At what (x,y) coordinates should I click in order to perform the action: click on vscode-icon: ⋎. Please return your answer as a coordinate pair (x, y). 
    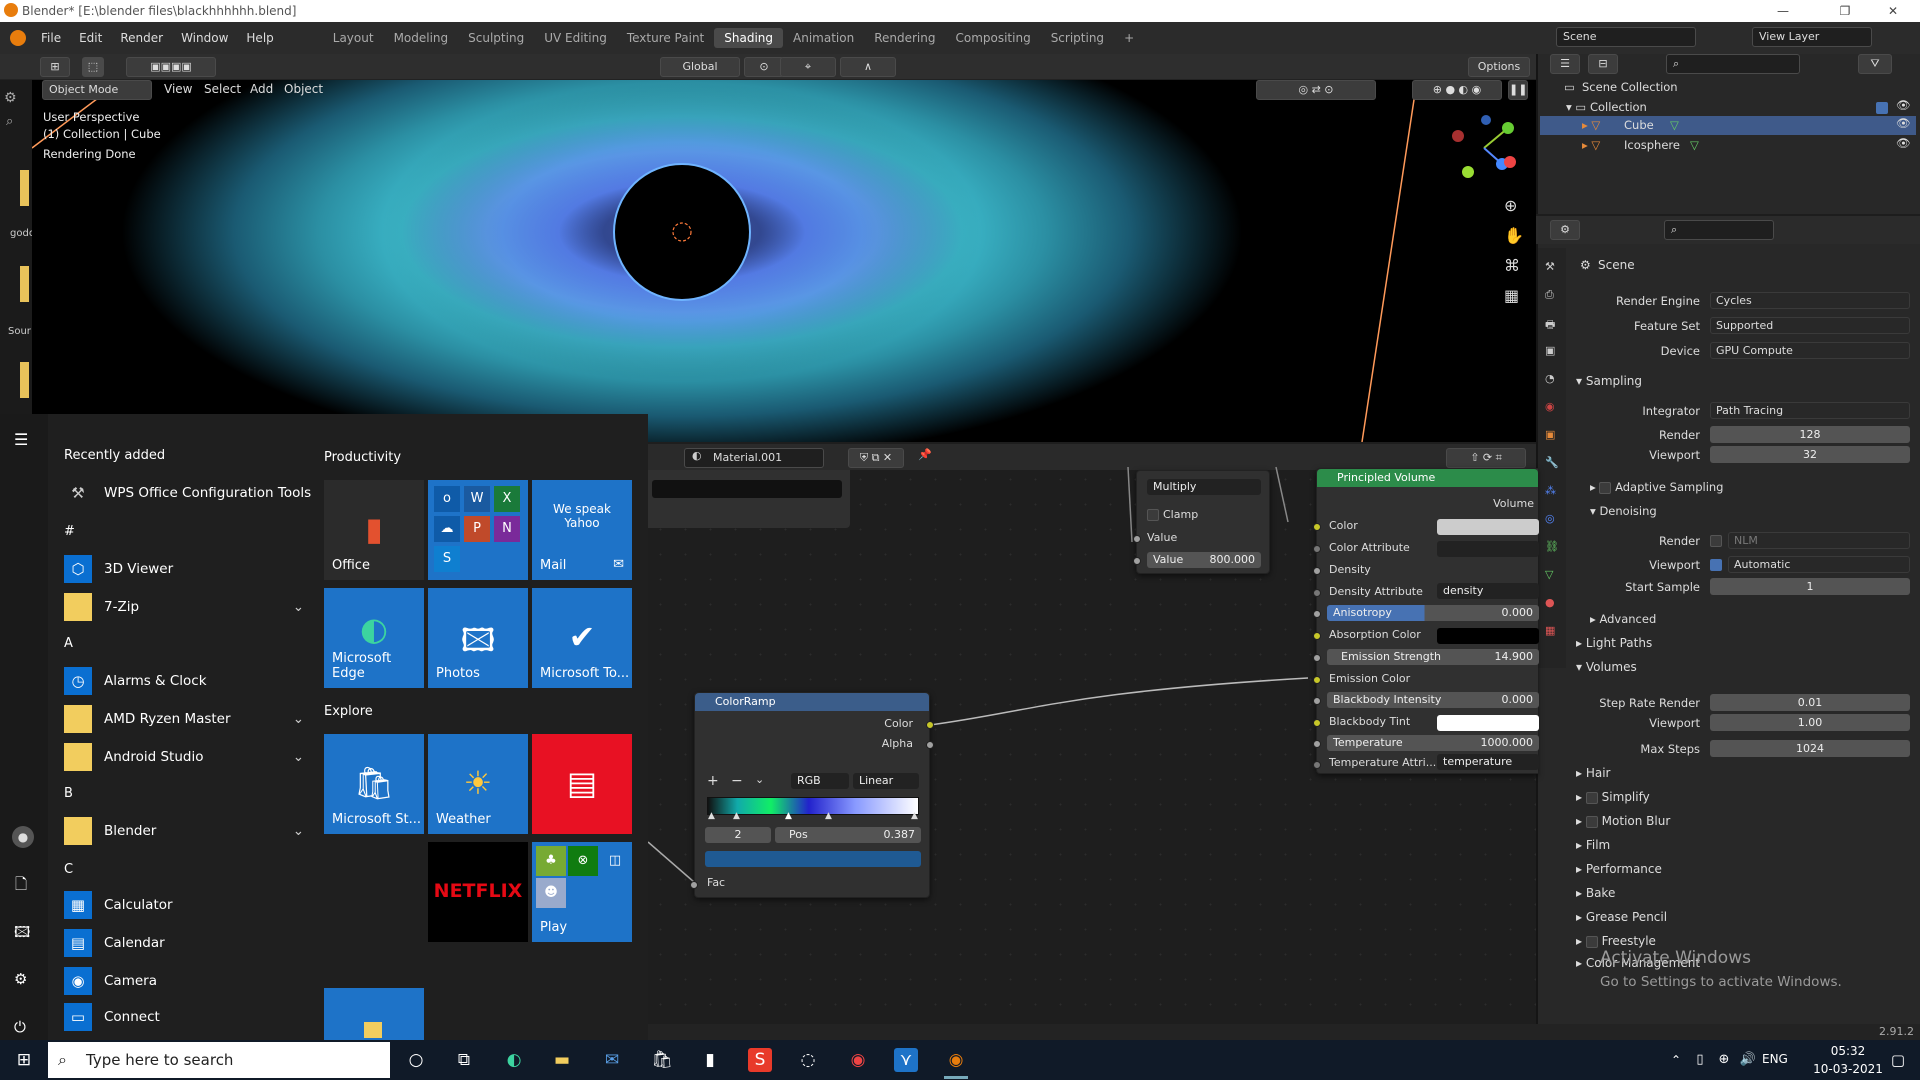
    Looking at the image, I should click on (906, 1060).